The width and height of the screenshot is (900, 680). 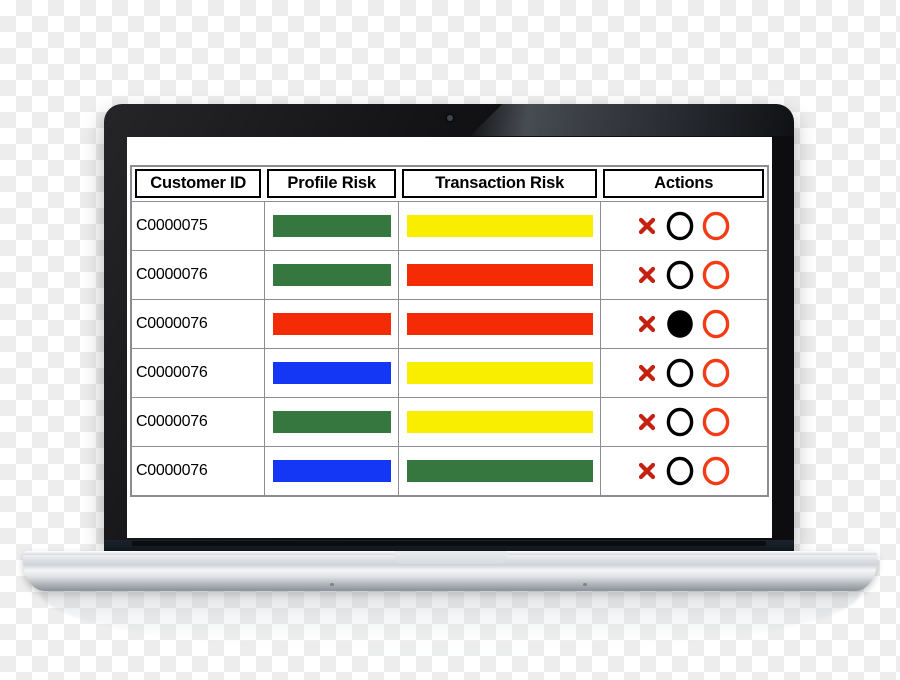 I want to click on laptop-base-notch, so click(x=451, y=557).